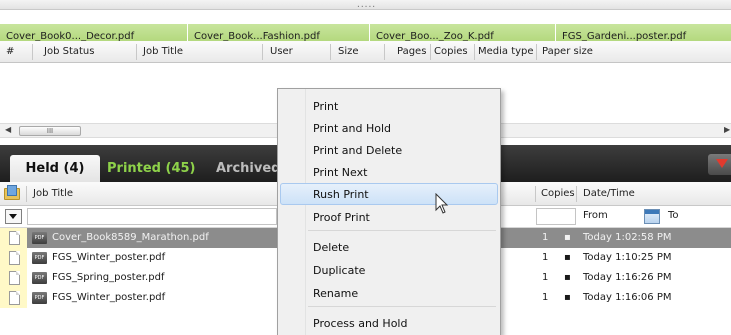 The width and height of the screenshot is (731, 335). Describe the element at coordinates (627, 297) in the screenshot. I see `date-time: Today 1:16:06 PM` at that location.